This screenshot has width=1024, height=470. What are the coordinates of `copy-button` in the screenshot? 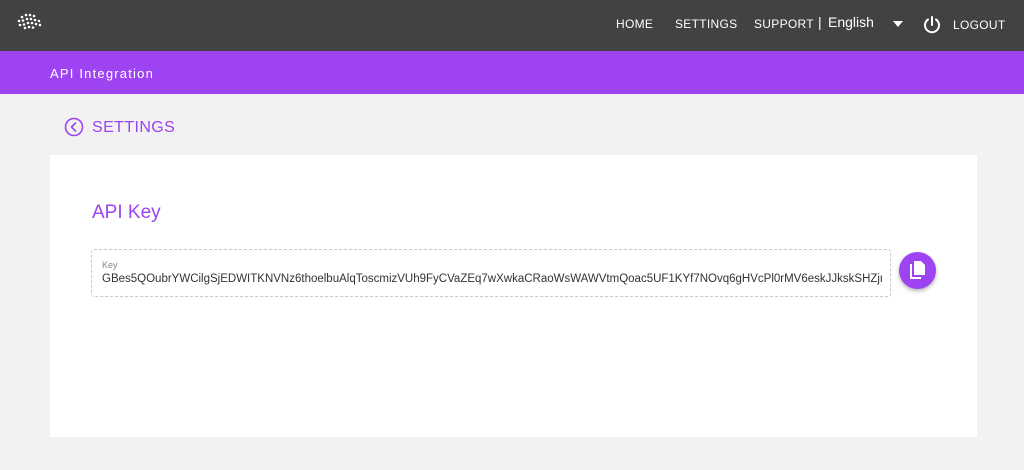 It's located at (917, 270).